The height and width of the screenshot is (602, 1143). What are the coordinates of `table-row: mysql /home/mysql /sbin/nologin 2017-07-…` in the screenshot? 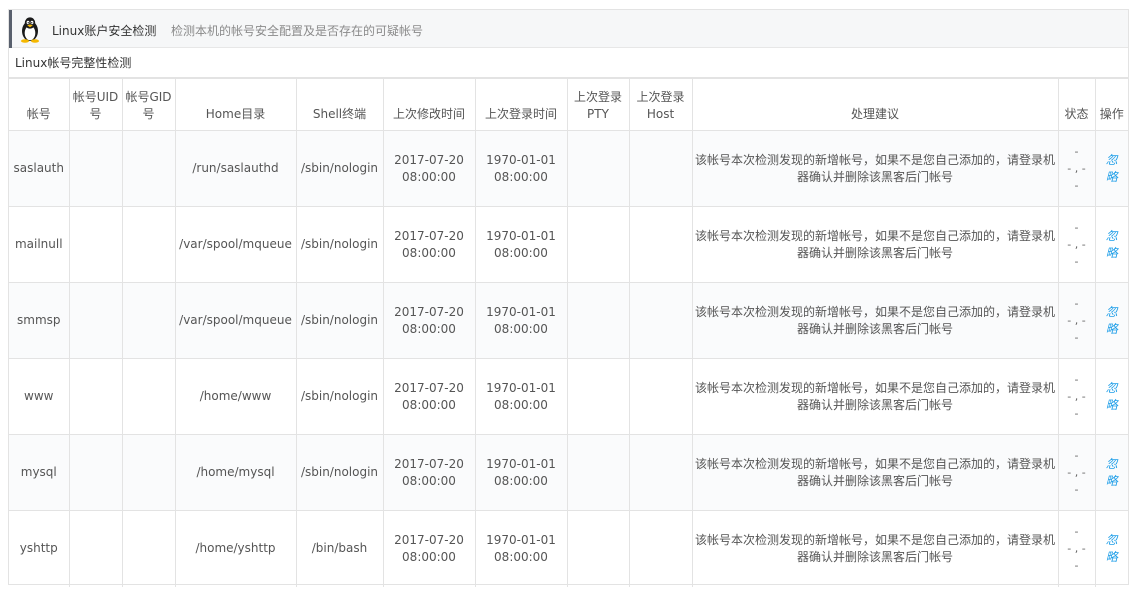 It's located at (568, 472).